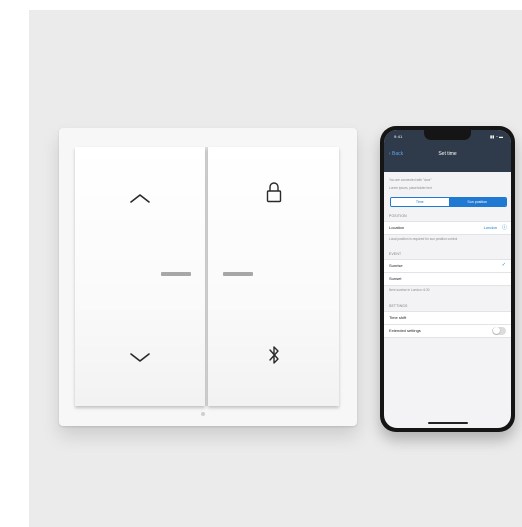  I want to click on time-shift-label: Time shift, so click(398, 317).